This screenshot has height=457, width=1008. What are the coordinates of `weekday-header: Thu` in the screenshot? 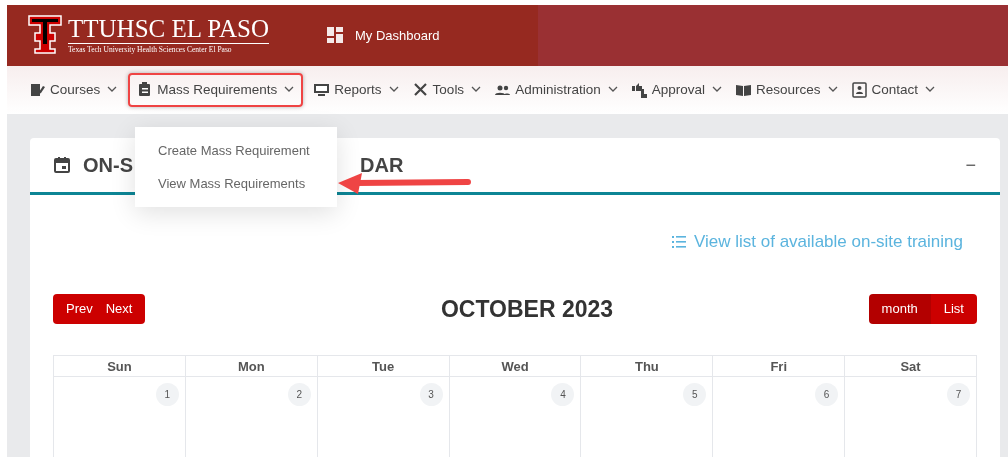 It's located at (647, 366).